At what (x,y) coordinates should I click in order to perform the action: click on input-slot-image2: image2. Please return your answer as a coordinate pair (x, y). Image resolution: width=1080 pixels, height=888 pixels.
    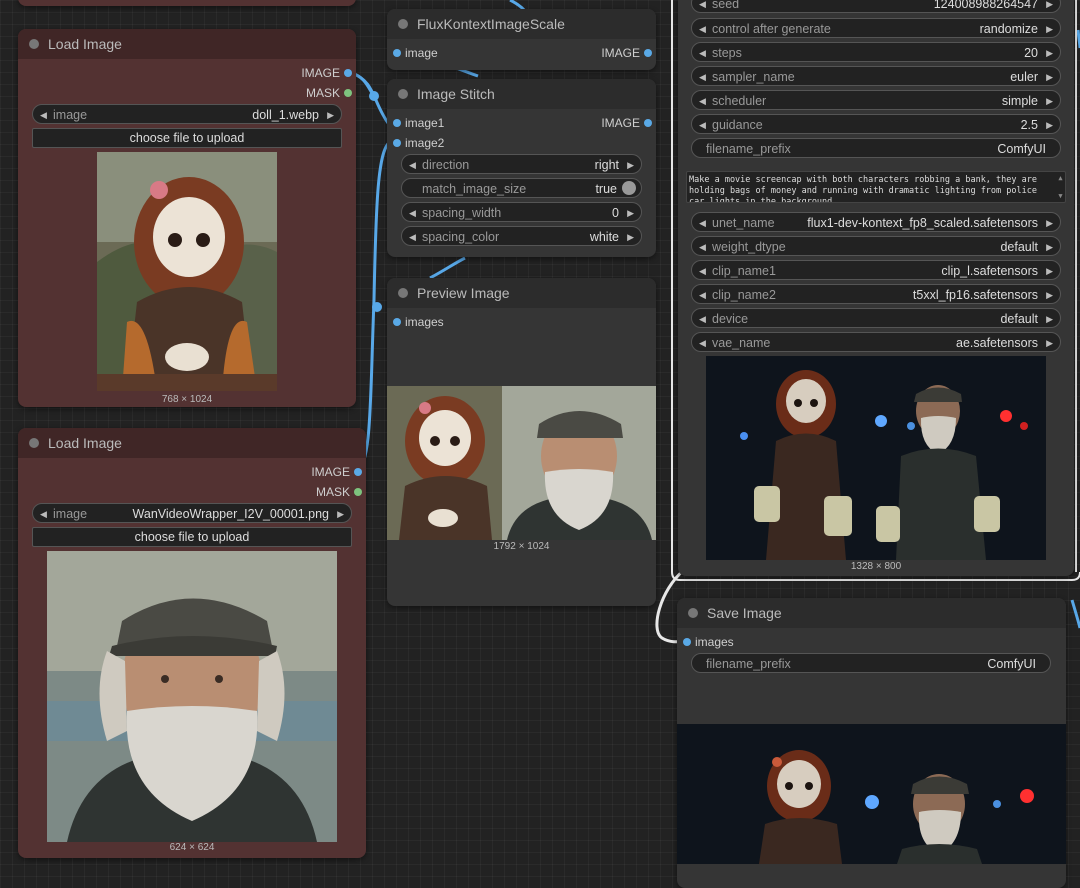
    Looking at the image, I should click on (418, 143).